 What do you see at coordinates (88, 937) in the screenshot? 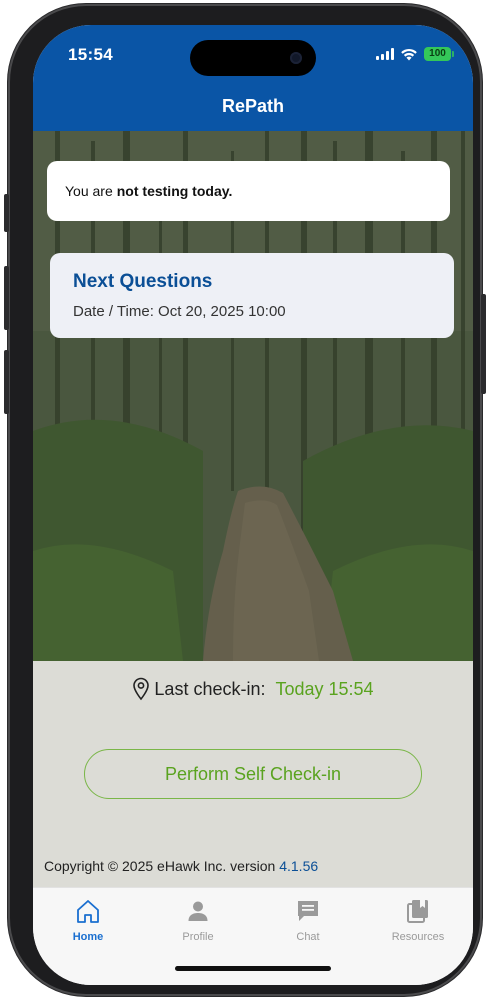
I see `tab-home-label: Home` at bounding box center [88, 937].